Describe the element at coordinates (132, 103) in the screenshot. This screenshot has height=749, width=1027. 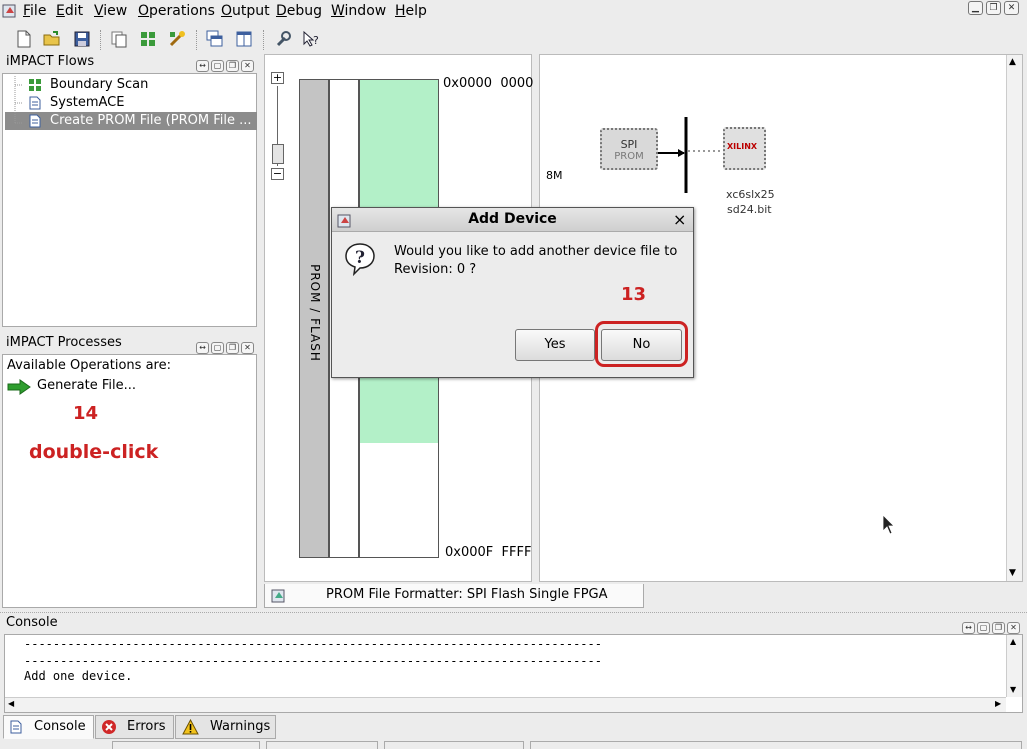
I see `flow-systemace: SystemACE` at that location.